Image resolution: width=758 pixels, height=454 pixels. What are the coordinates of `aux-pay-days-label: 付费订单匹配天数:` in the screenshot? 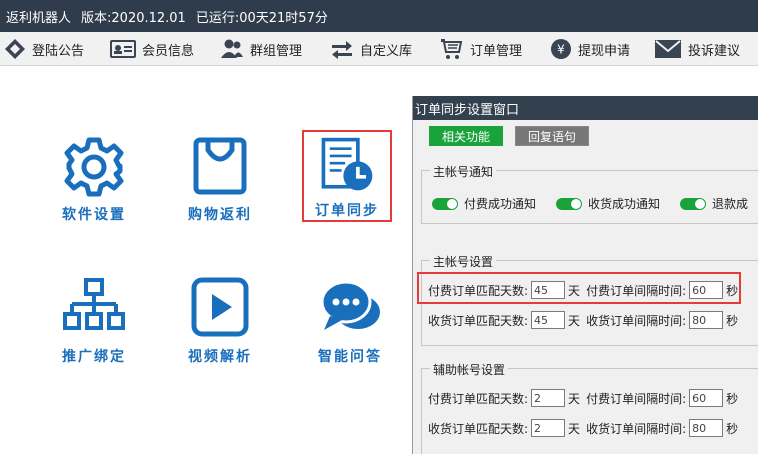 It's located at (478, 398).